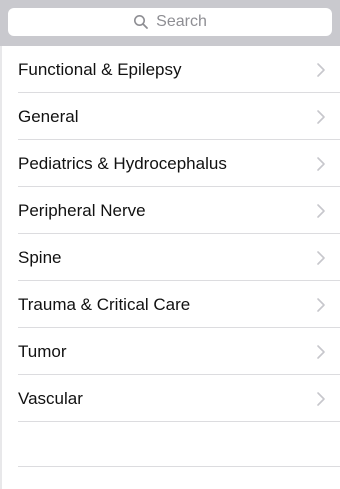 Image resolution: width=340 pixels, height=489 pixels. I want to click on search-input: Search, so click(170, 22).